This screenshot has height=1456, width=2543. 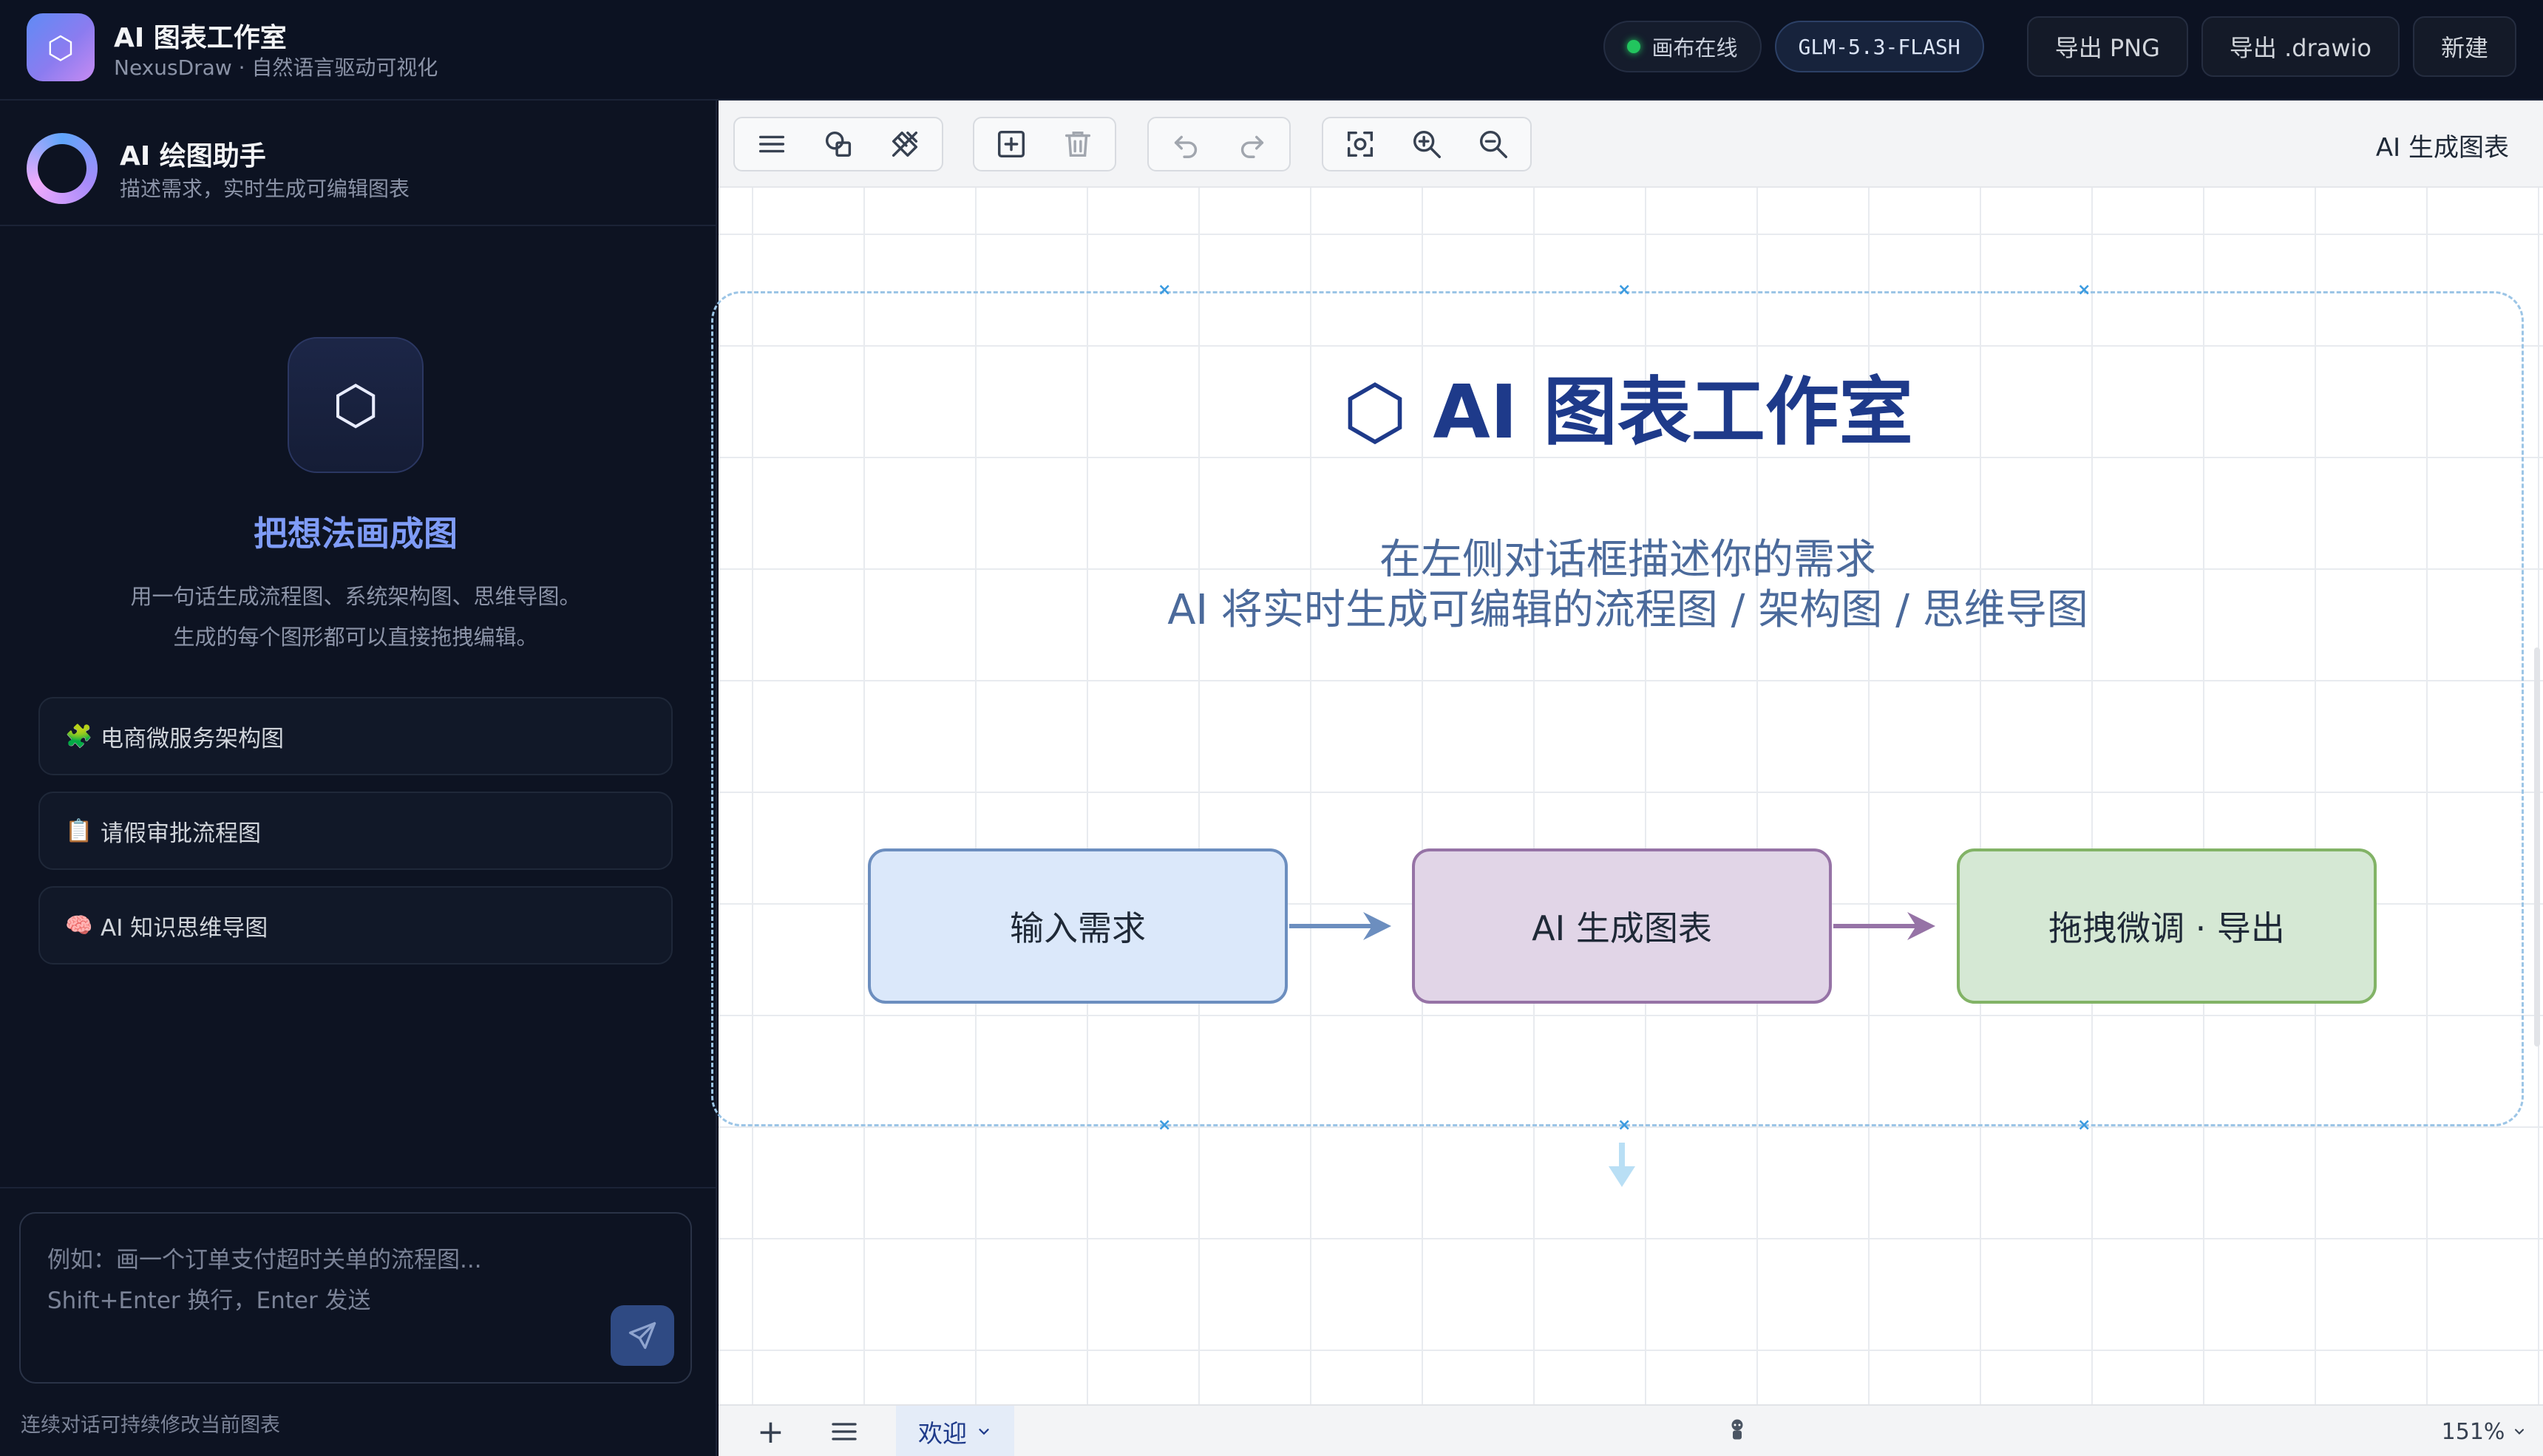 I want to click on page-tab-welcome: 欢迎, so click(x=955, y=1431).